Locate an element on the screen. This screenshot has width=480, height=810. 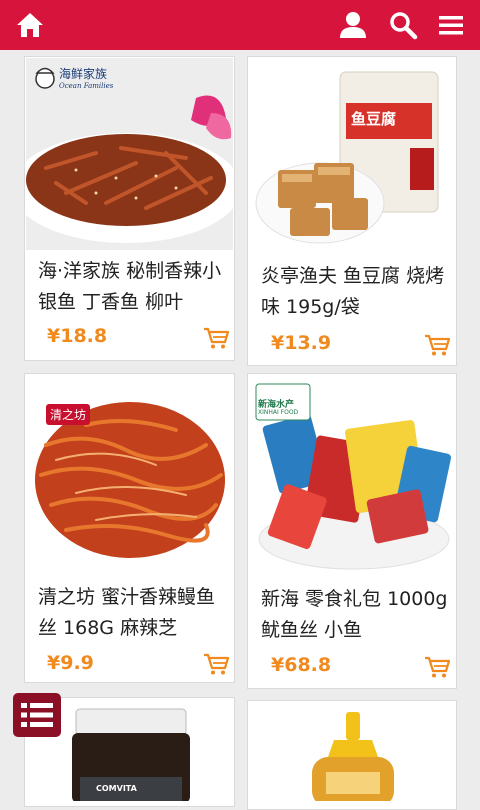
brand-badge: 清之坊 is located at coordinates (68, 414).